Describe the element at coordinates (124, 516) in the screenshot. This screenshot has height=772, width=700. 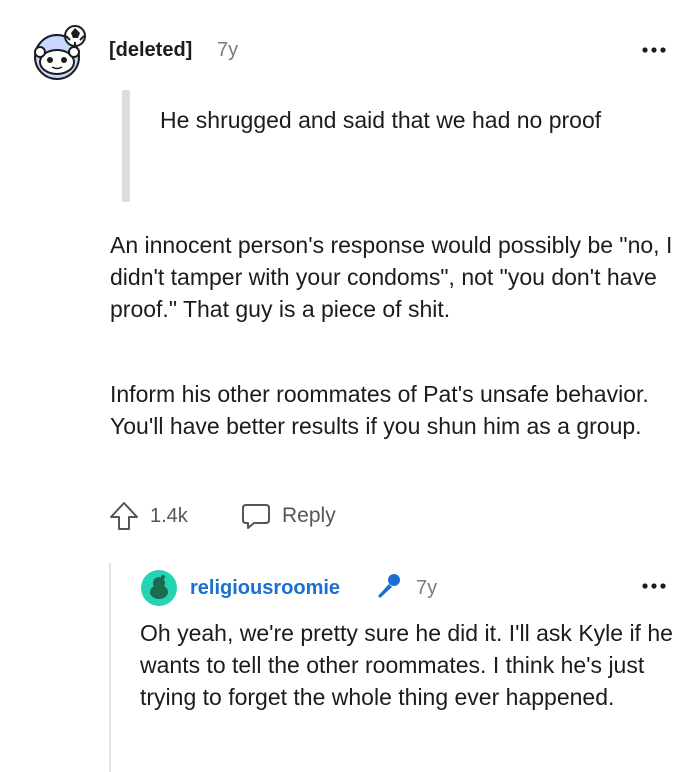
I see `upvote-arrow-icon` at that location.